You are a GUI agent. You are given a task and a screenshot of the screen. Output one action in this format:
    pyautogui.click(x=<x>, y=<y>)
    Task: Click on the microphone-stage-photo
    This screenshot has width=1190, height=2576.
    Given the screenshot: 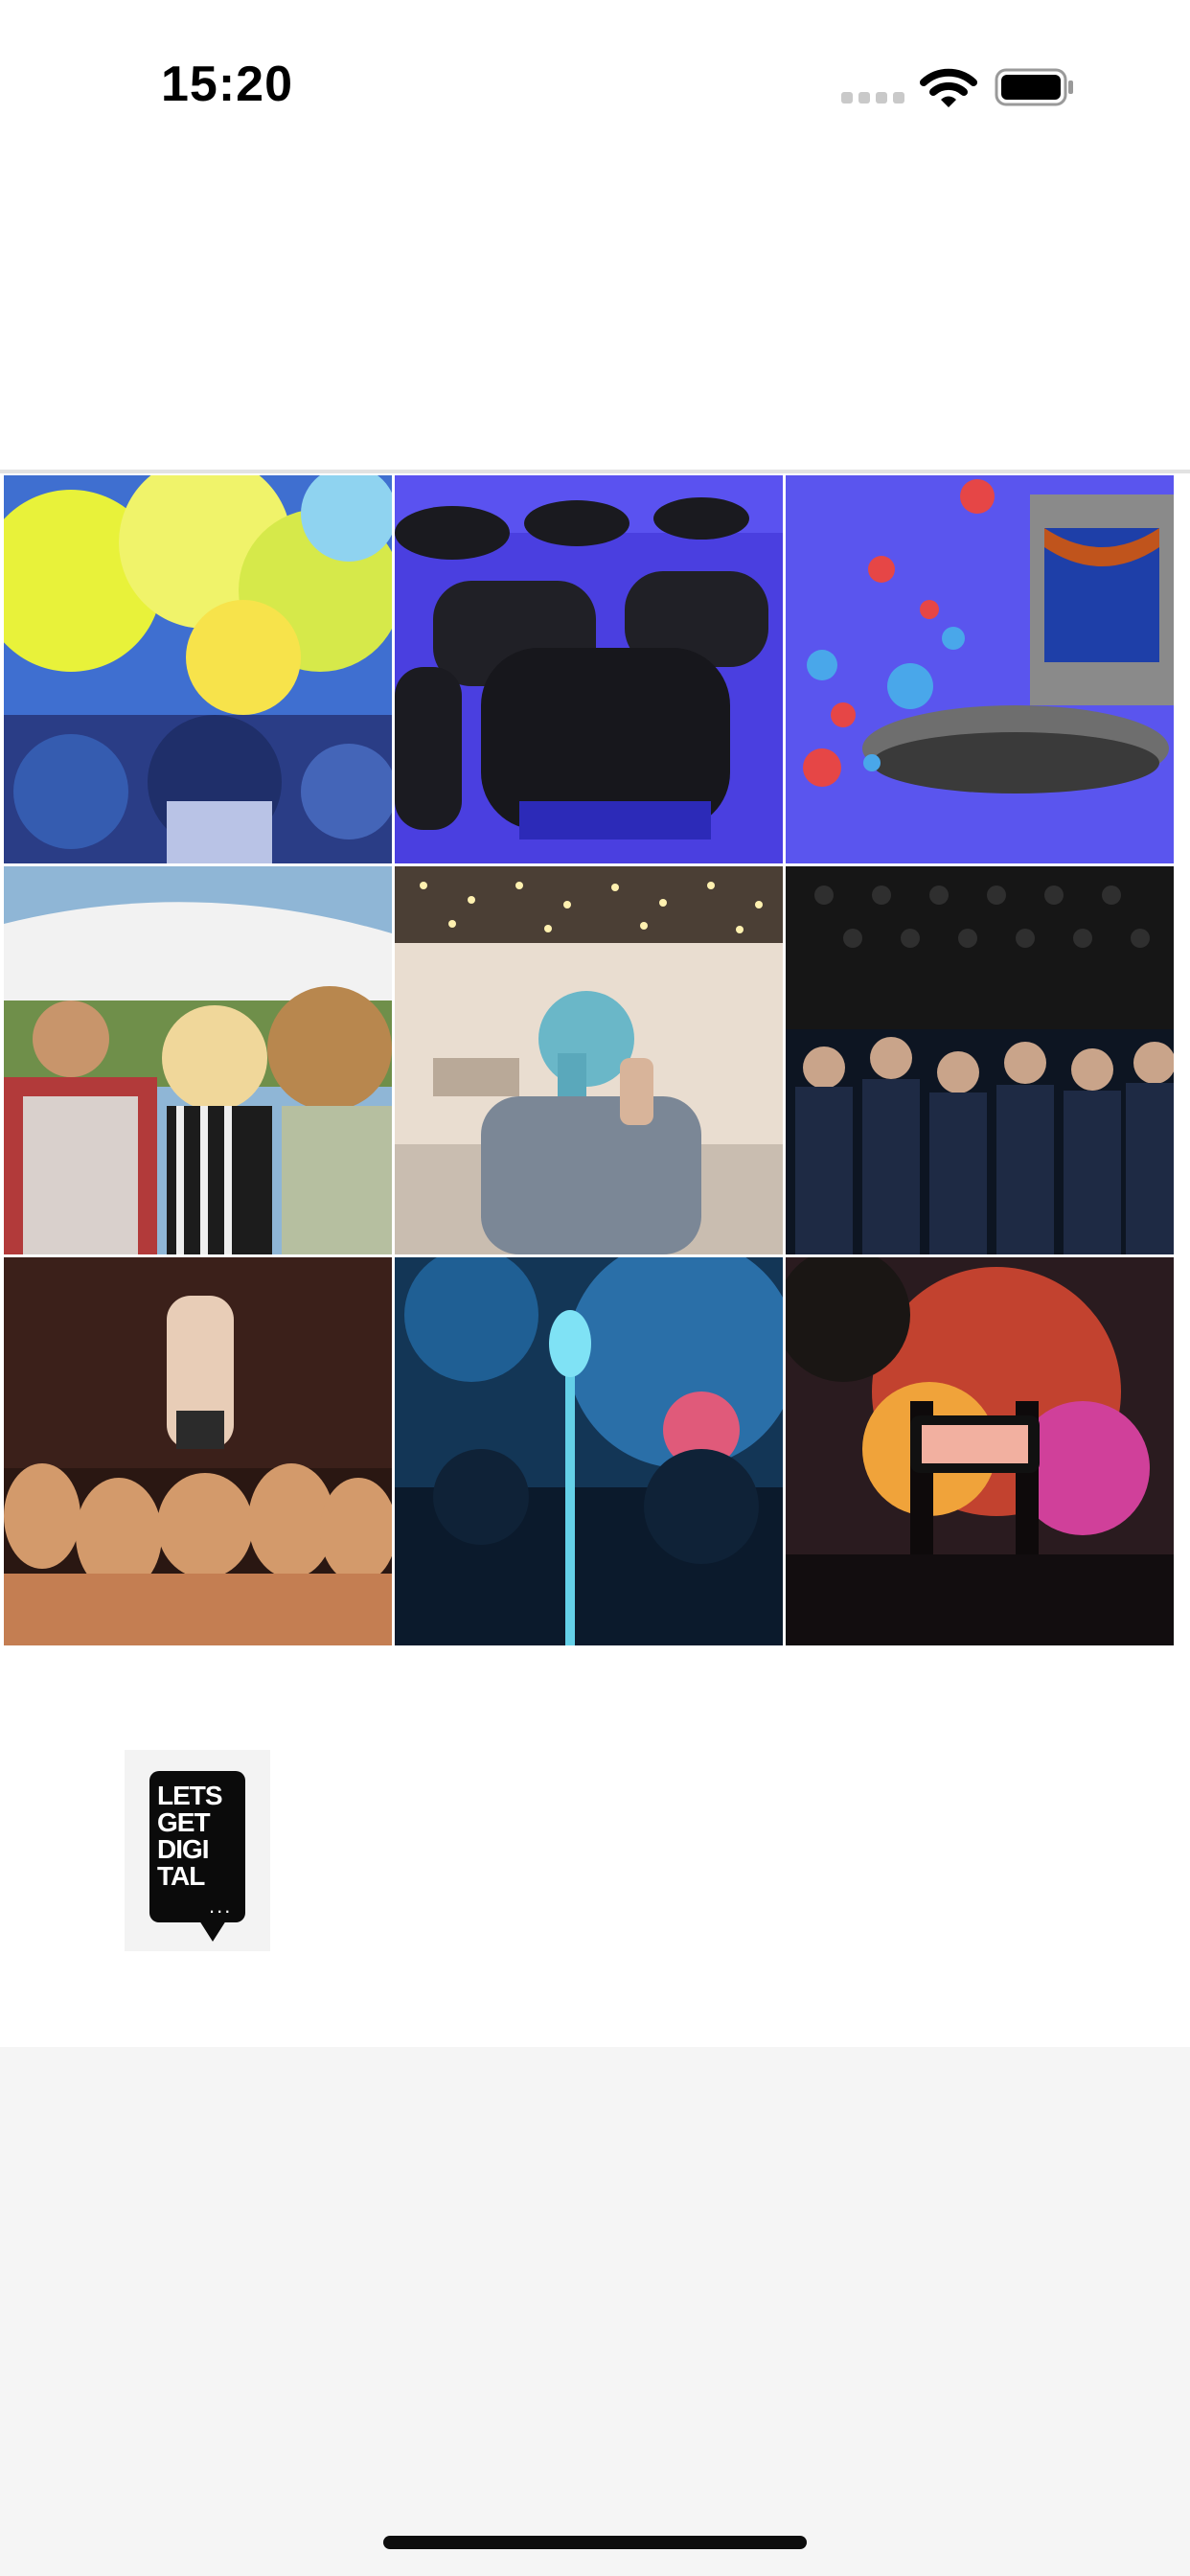 What is the action you would take?
    pyautogui.click(x=589, y=1451)
    